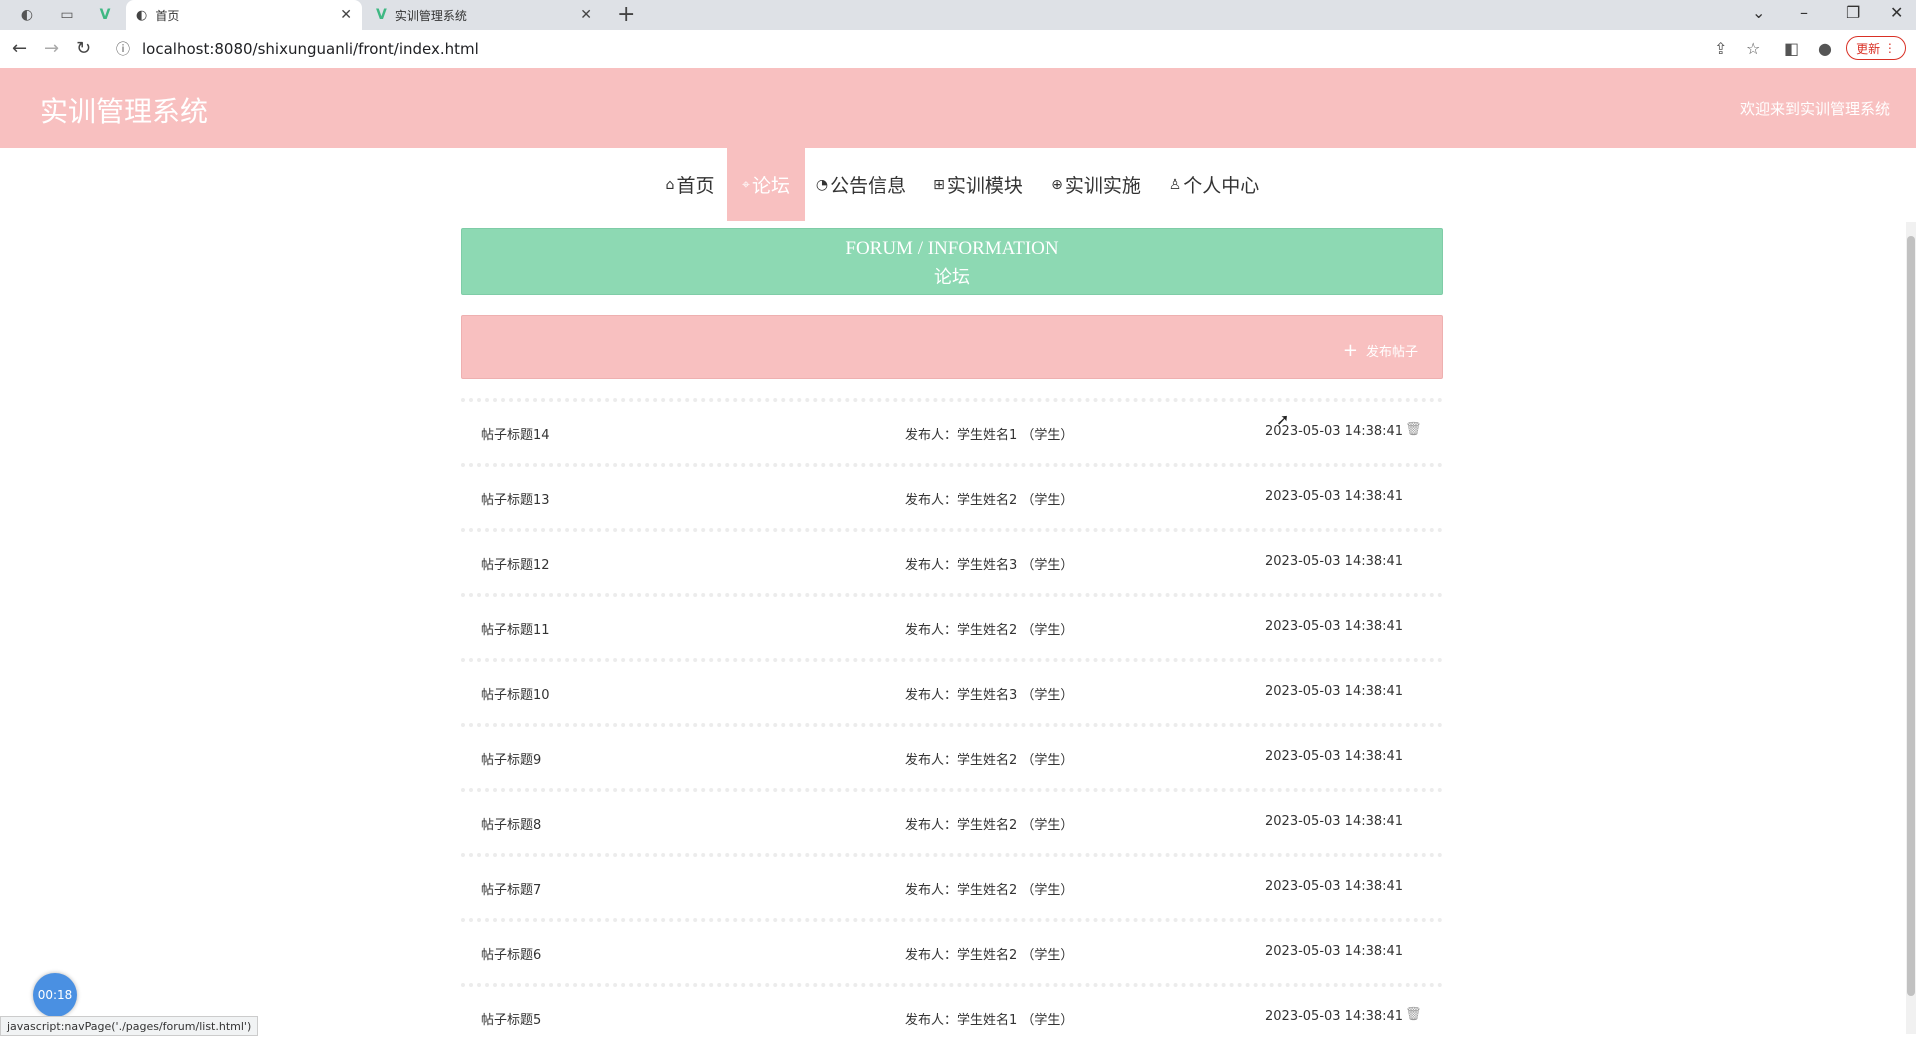  I want to click on restore-icon: ❐, so click(1853, 12).